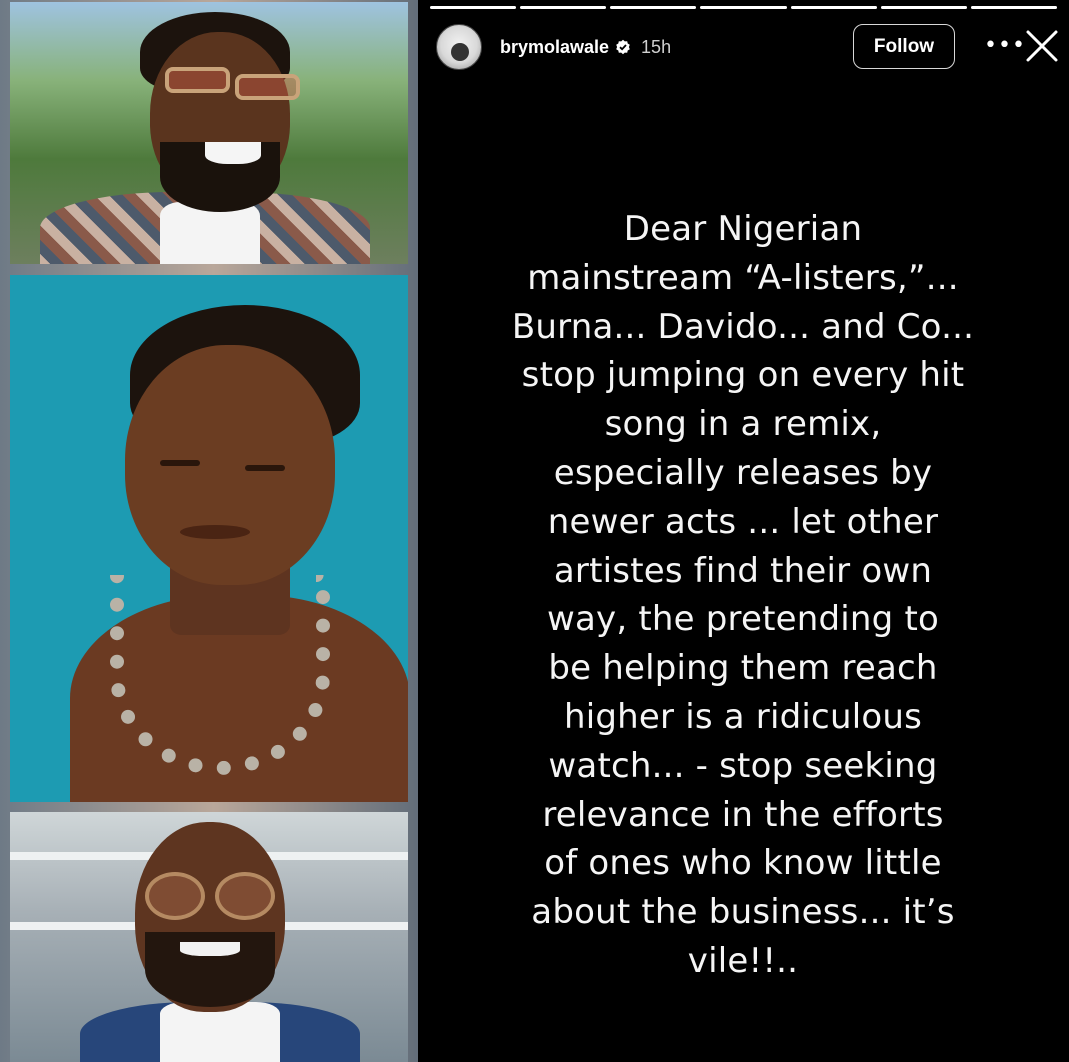 The width and height of the screenshot is (1069, 1062). I want to click on username: brymolawale, so click(554, 47).